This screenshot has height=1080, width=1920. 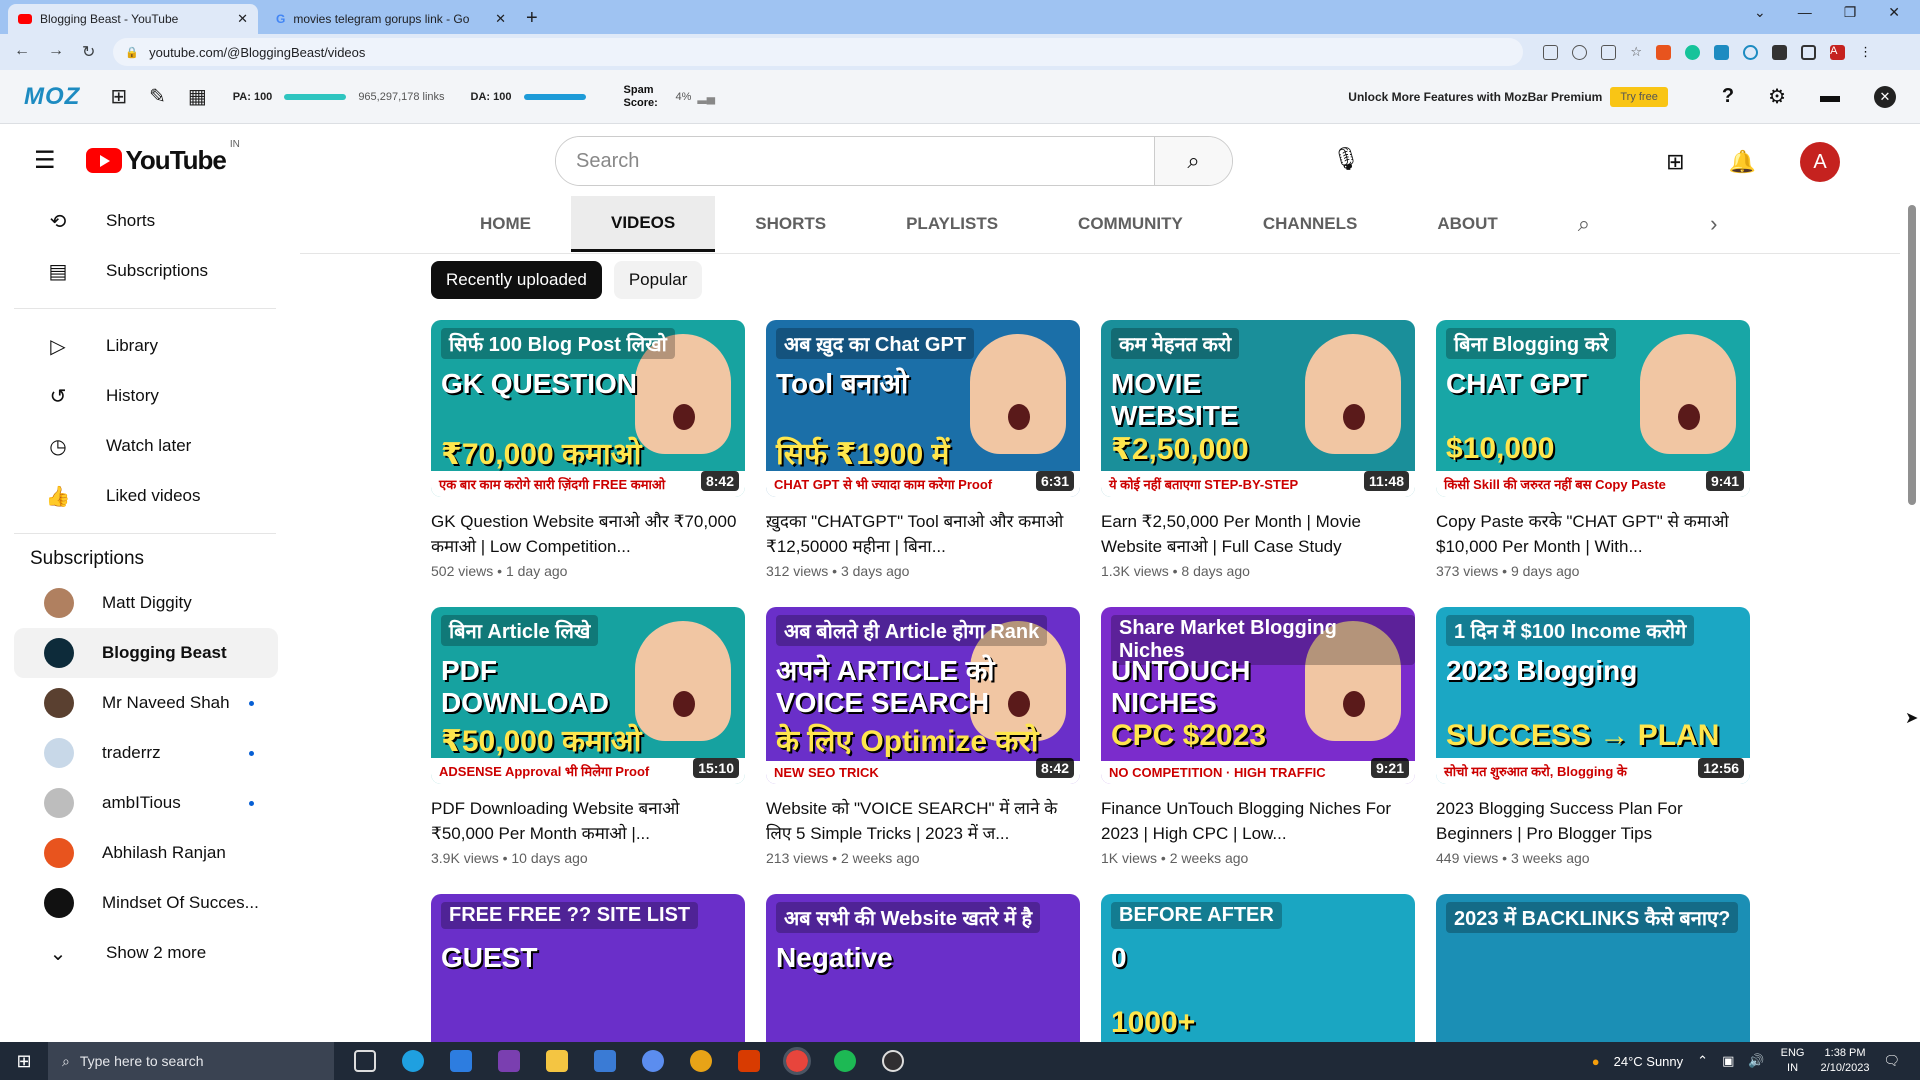 I want to click on sidebar-item-watch-later: ◷ Watch later, so click(x=146, y=446).